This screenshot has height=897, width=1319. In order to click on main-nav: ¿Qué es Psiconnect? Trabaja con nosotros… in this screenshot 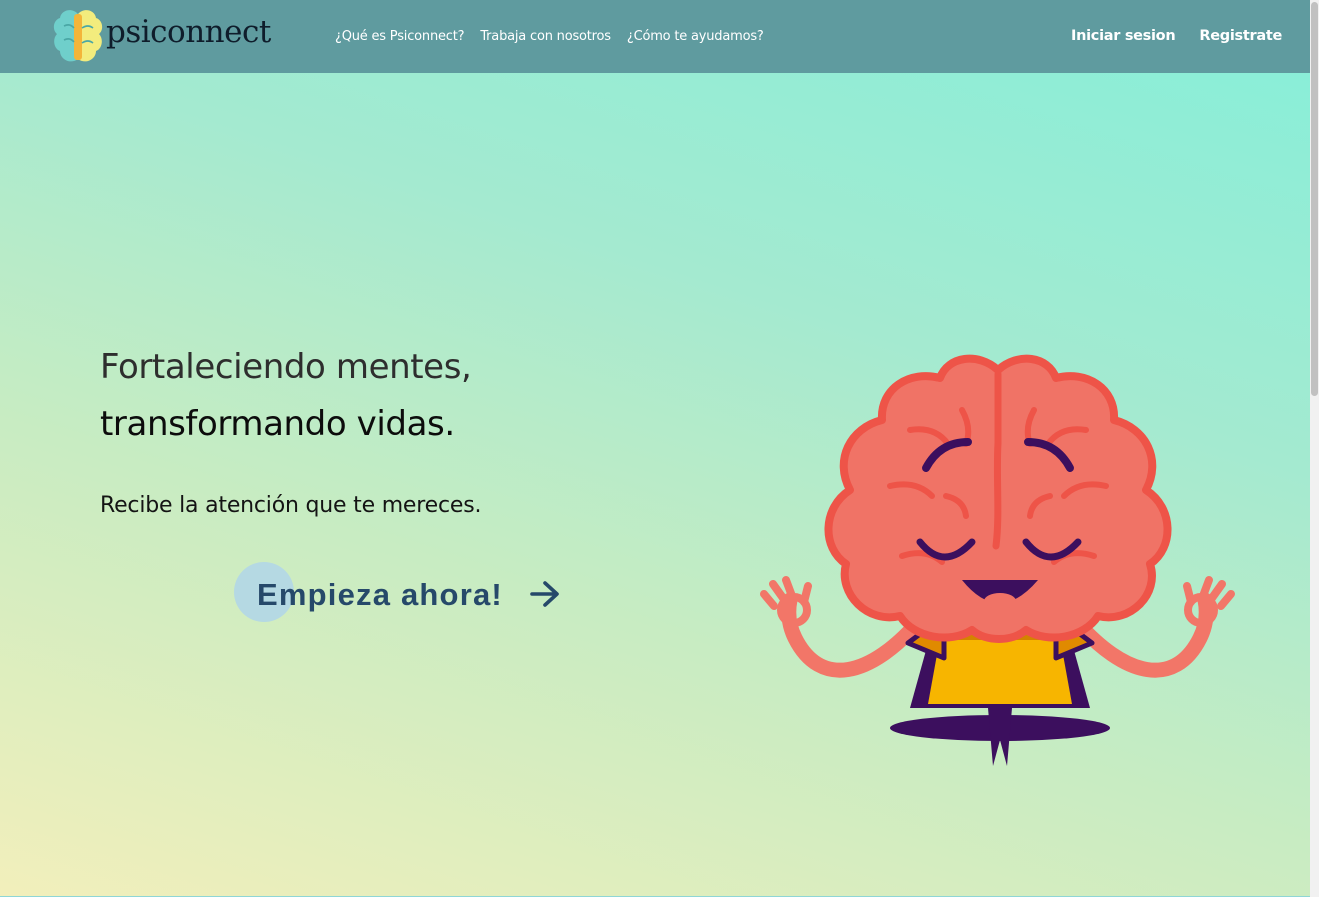, I will do `click(549, 36)`.